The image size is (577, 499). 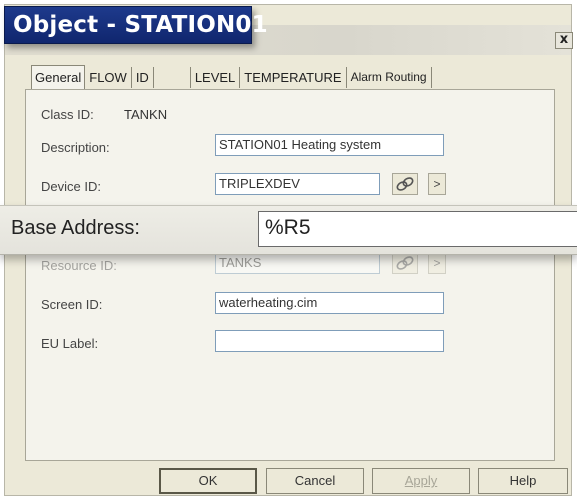 What do you see at coordinates (208, 481) in the screenshot?
I see `ok-button: OK` at bounding box center [208, 481].